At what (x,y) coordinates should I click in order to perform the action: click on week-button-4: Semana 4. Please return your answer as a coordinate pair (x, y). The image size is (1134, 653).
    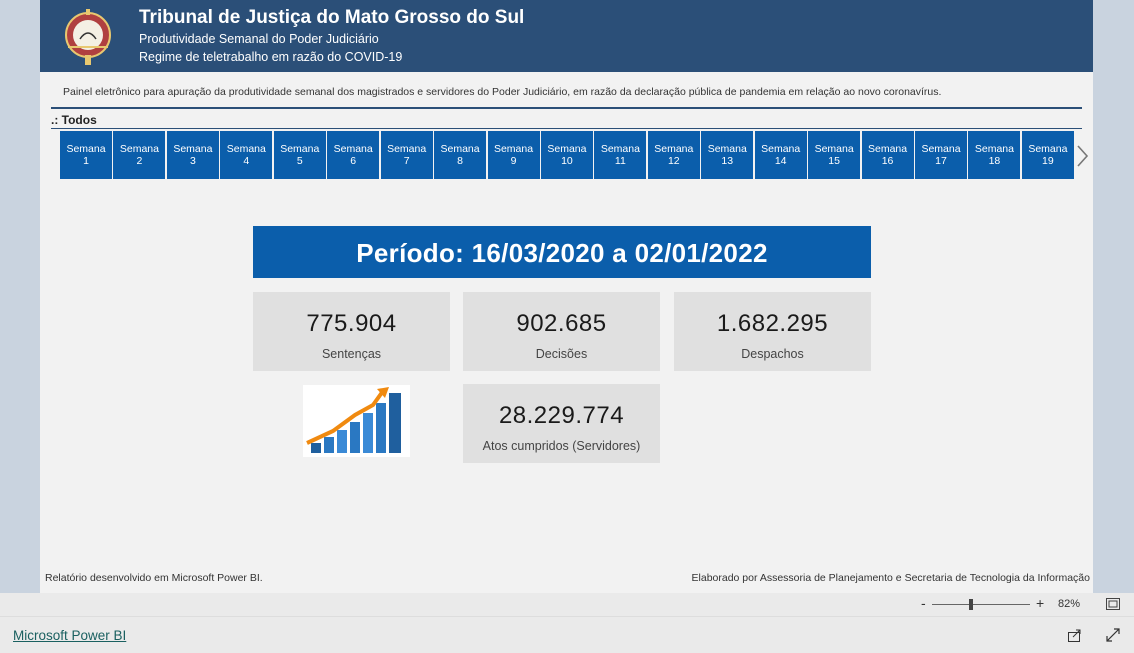
    Looking at the image, I should click on (246, 155).